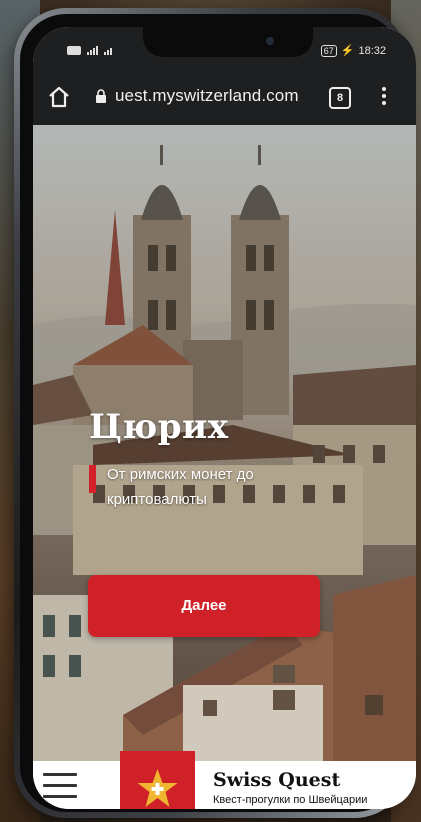  I want to click on page-title: Цюрих, so click(159, 427).